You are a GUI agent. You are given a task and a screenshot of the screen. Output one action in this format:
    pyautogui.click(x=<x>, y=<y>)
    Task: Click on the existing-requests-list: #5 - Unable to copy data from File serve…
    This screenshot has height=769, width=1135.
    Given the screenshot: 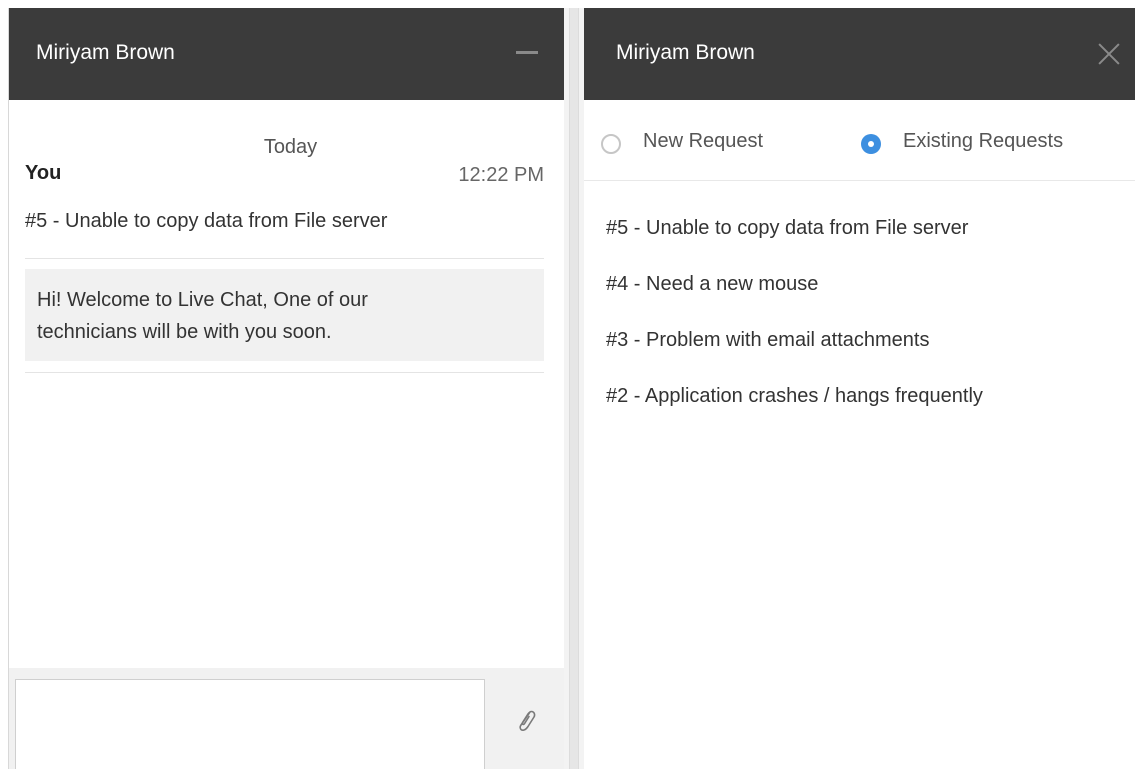 What is the action you would take?
    pyautogui.click(x=794, y=326)
    